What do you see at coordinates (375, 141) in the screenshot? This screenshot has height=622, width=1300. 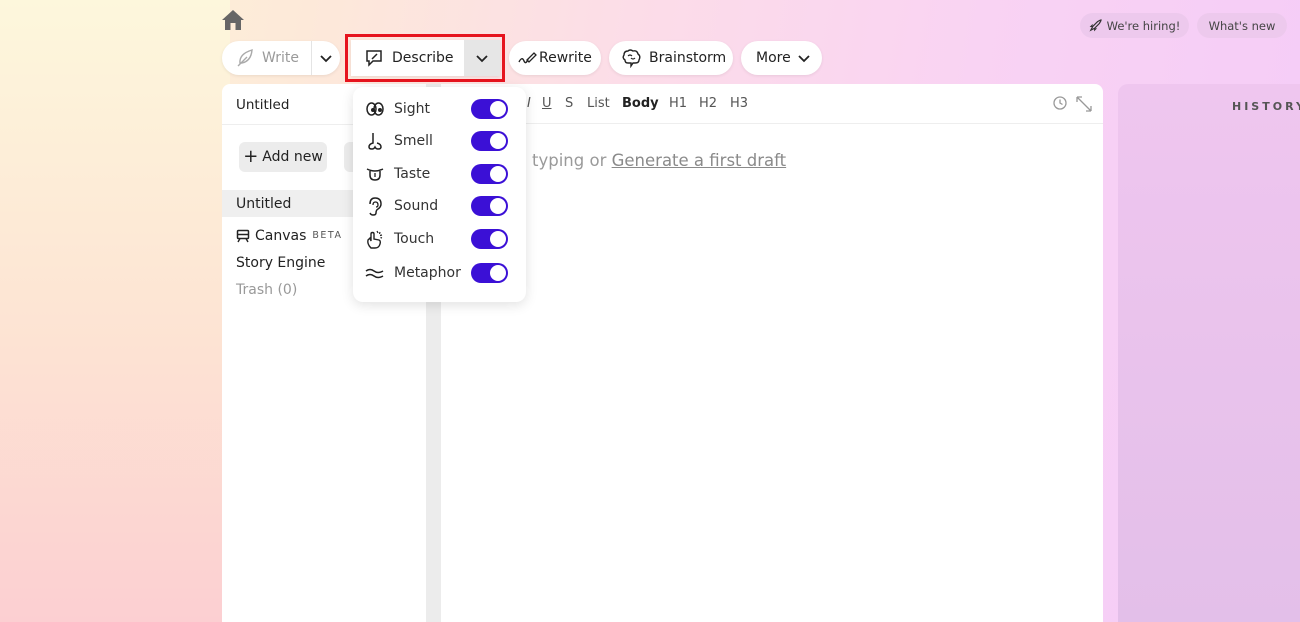 I see `nose-icon` at bounding box center [375, 141].